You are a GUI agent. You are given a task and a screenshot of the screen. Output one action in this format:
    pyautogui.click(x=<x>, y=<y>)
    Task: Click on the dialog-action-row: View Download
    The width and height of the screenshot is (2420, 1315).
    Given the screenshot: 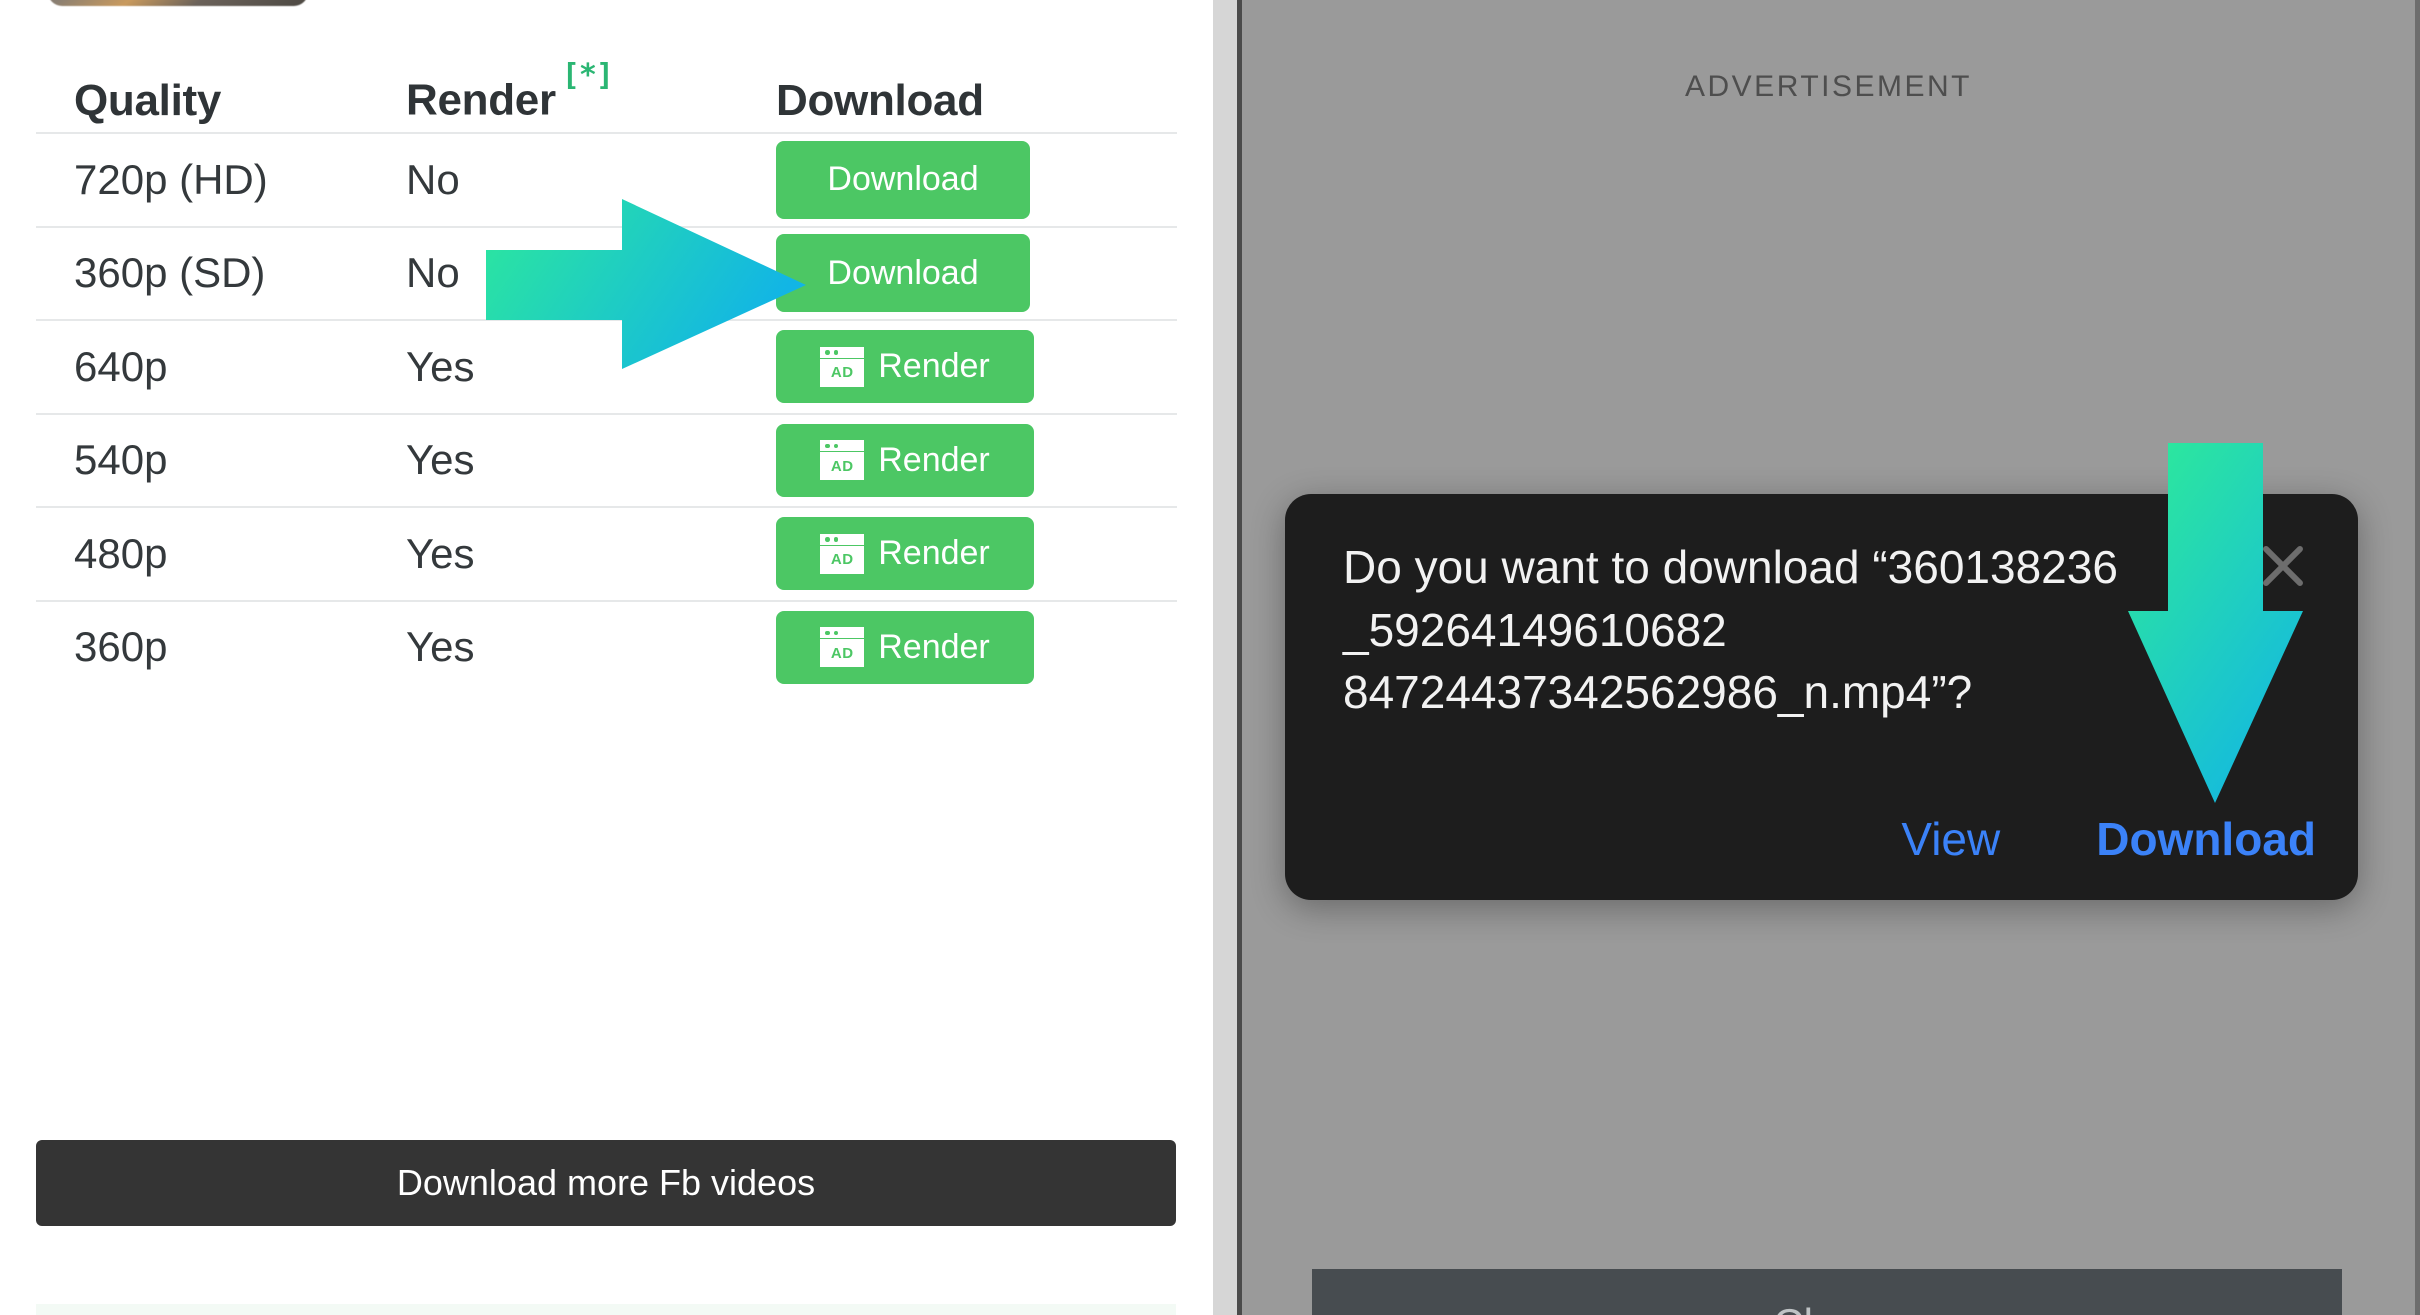 What is the action you would take?
    pyautogui.click(x=2108, y=839)
    